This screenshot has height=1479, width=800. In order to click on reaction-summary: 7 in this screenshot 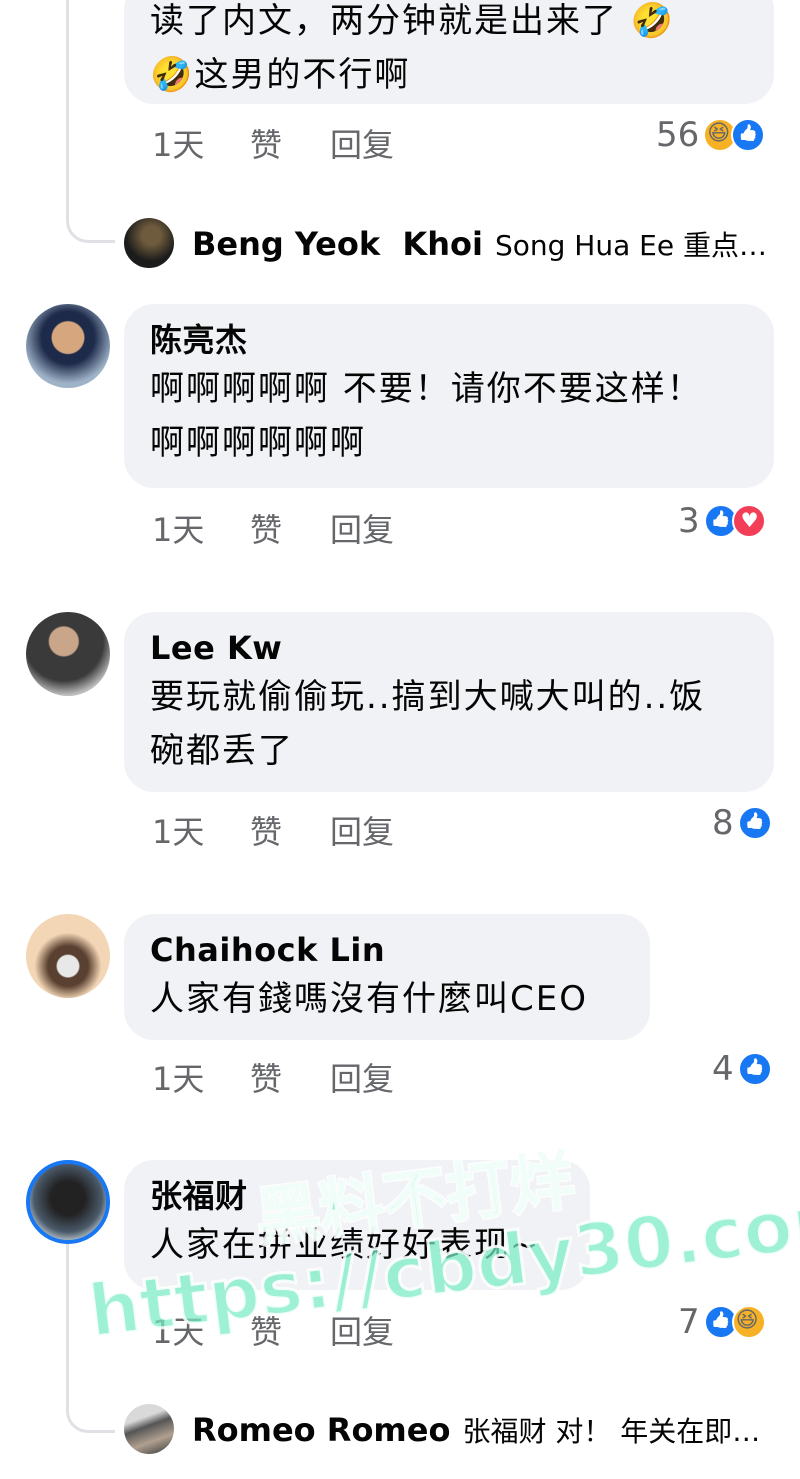, I will do `click(722, 1322)`.